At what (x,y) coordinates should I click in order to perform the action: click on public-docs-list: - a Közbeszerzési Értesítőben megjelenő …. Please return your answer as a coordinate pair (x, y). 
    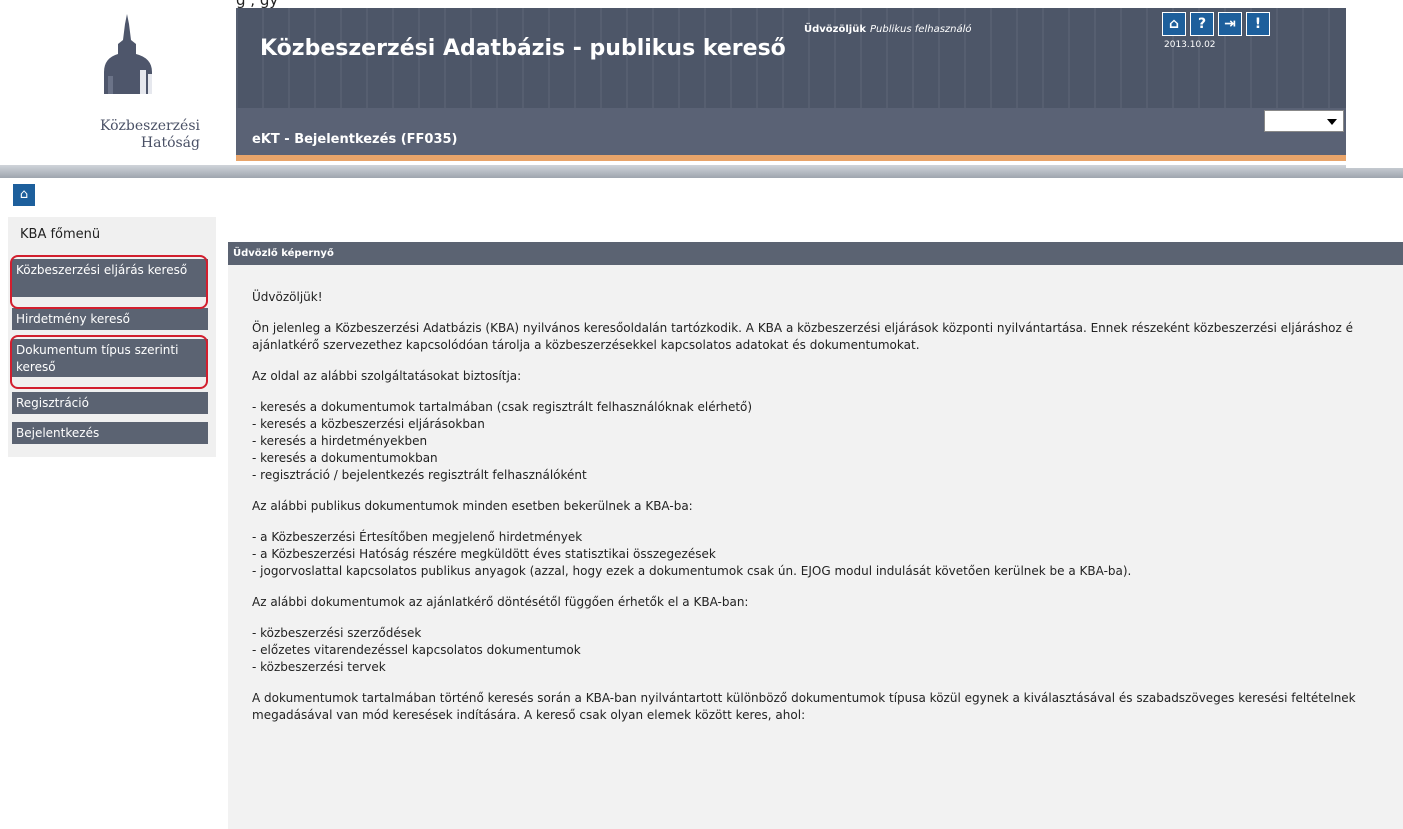
    Looking at the image, I should click on (822, 554).